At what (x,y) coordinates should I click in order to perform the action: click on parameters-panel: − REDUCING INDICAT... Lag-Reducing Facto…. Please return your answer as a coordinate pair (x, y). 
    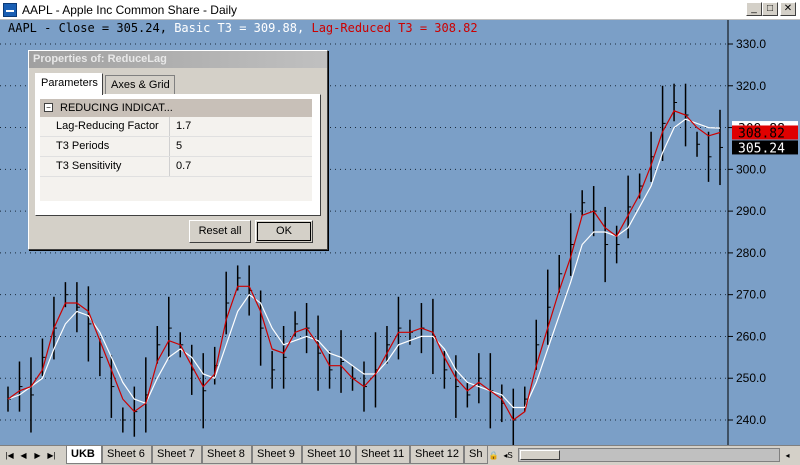
    Looking at the image, I should click on (178, 155).